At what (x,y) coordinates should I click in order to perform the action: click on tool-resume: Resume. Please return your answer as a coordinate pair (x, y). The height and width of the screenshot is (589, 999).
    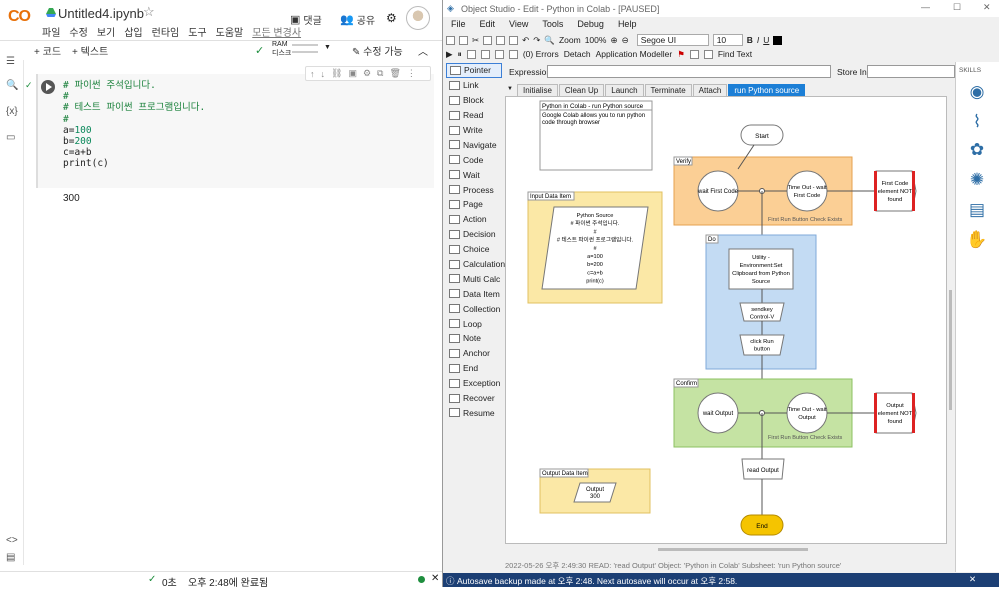
    Looking at the image, I should click on (474, 412).